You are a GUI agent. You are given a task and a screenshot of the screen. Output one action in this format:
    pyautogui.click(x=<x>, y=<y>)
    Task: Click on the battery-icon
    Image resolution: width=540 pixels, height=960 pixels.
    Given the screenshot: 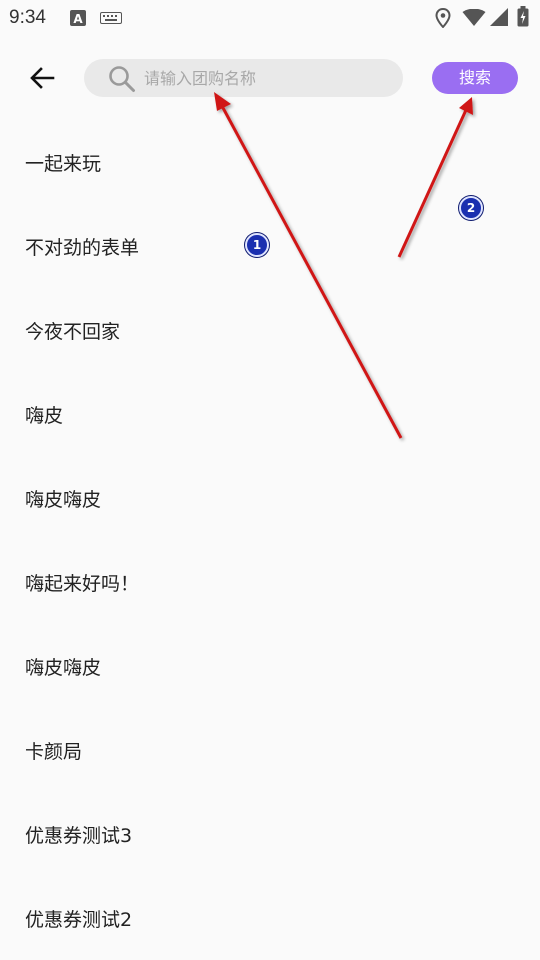 What is the action you would take?
    pyautogui.click(x=523, y=16)
    